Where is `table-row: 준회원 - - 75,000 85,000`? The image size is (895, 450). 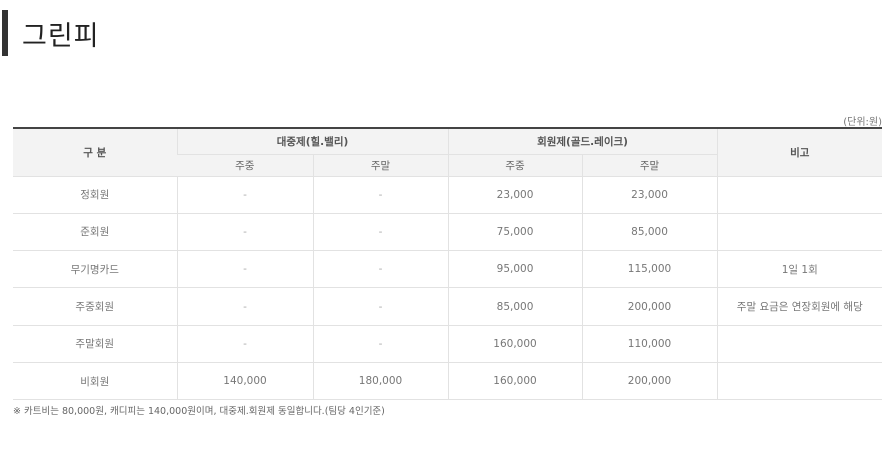
table-row: 준회원 - - 75,000 85,000 is located at coordinates (448, 232).